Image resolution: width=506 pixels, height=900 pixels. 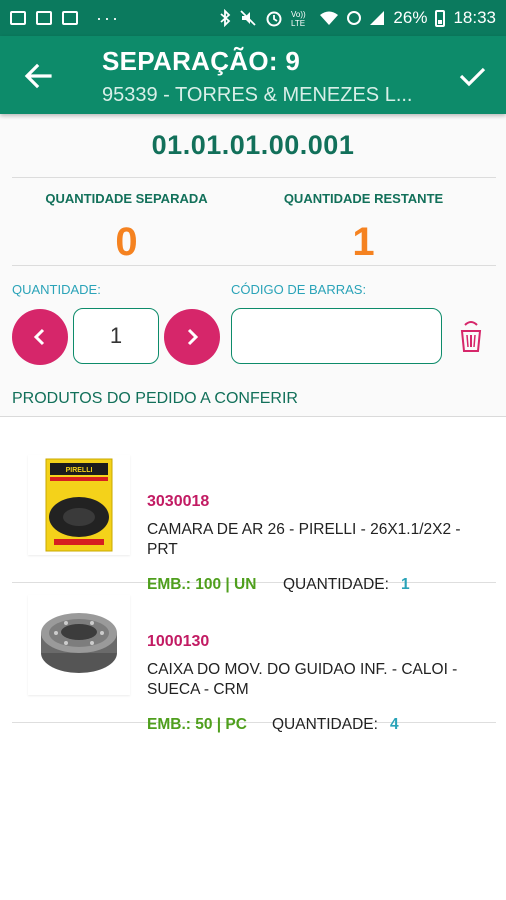 What do you see at coordinates (197, 724) in the screenshot?
I see `item-packaging: EMB.: 50 | PC` at bounding box center [197, 724].